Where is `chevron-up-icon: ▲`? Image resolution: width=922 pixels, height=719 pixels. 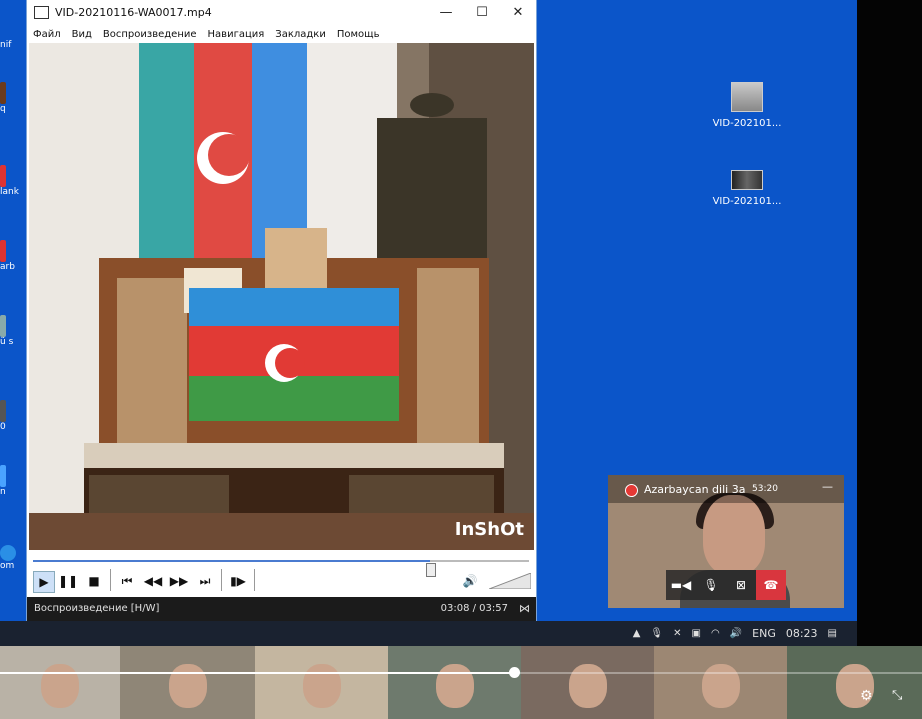
chevron-up-icon: ▲ is located at coordinates (637, 633).